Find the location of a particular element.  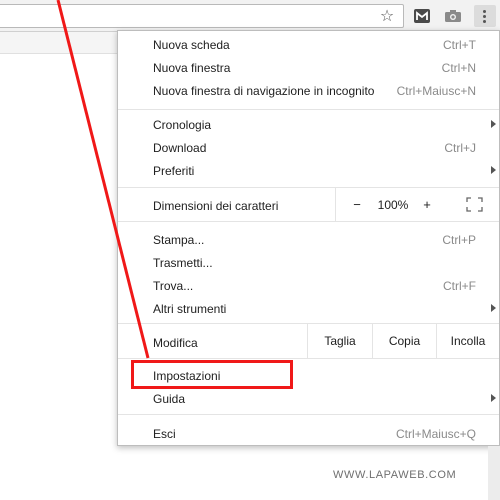

watermark: WWW.LAPAWEB.COM is located at coordinates (395, 475).